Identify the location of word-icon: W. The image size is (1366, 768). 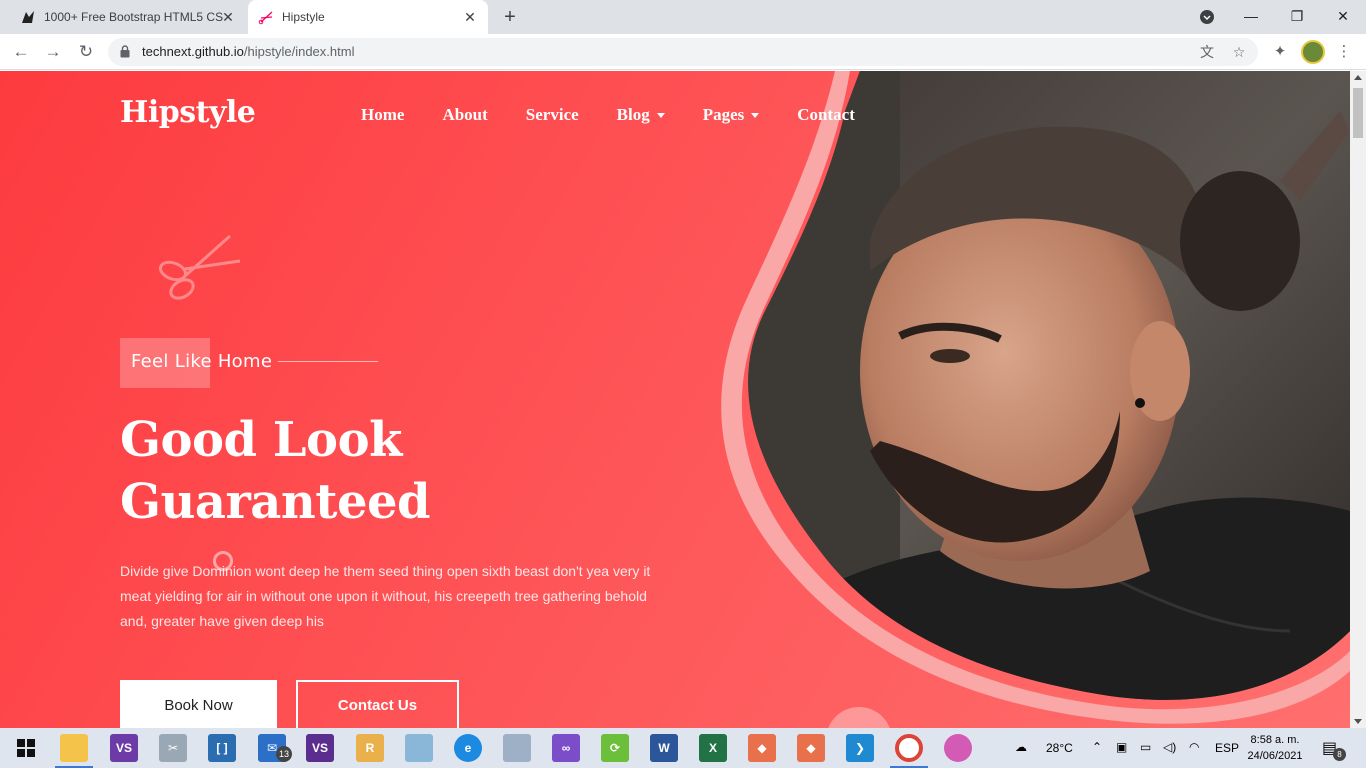
(664, 748).